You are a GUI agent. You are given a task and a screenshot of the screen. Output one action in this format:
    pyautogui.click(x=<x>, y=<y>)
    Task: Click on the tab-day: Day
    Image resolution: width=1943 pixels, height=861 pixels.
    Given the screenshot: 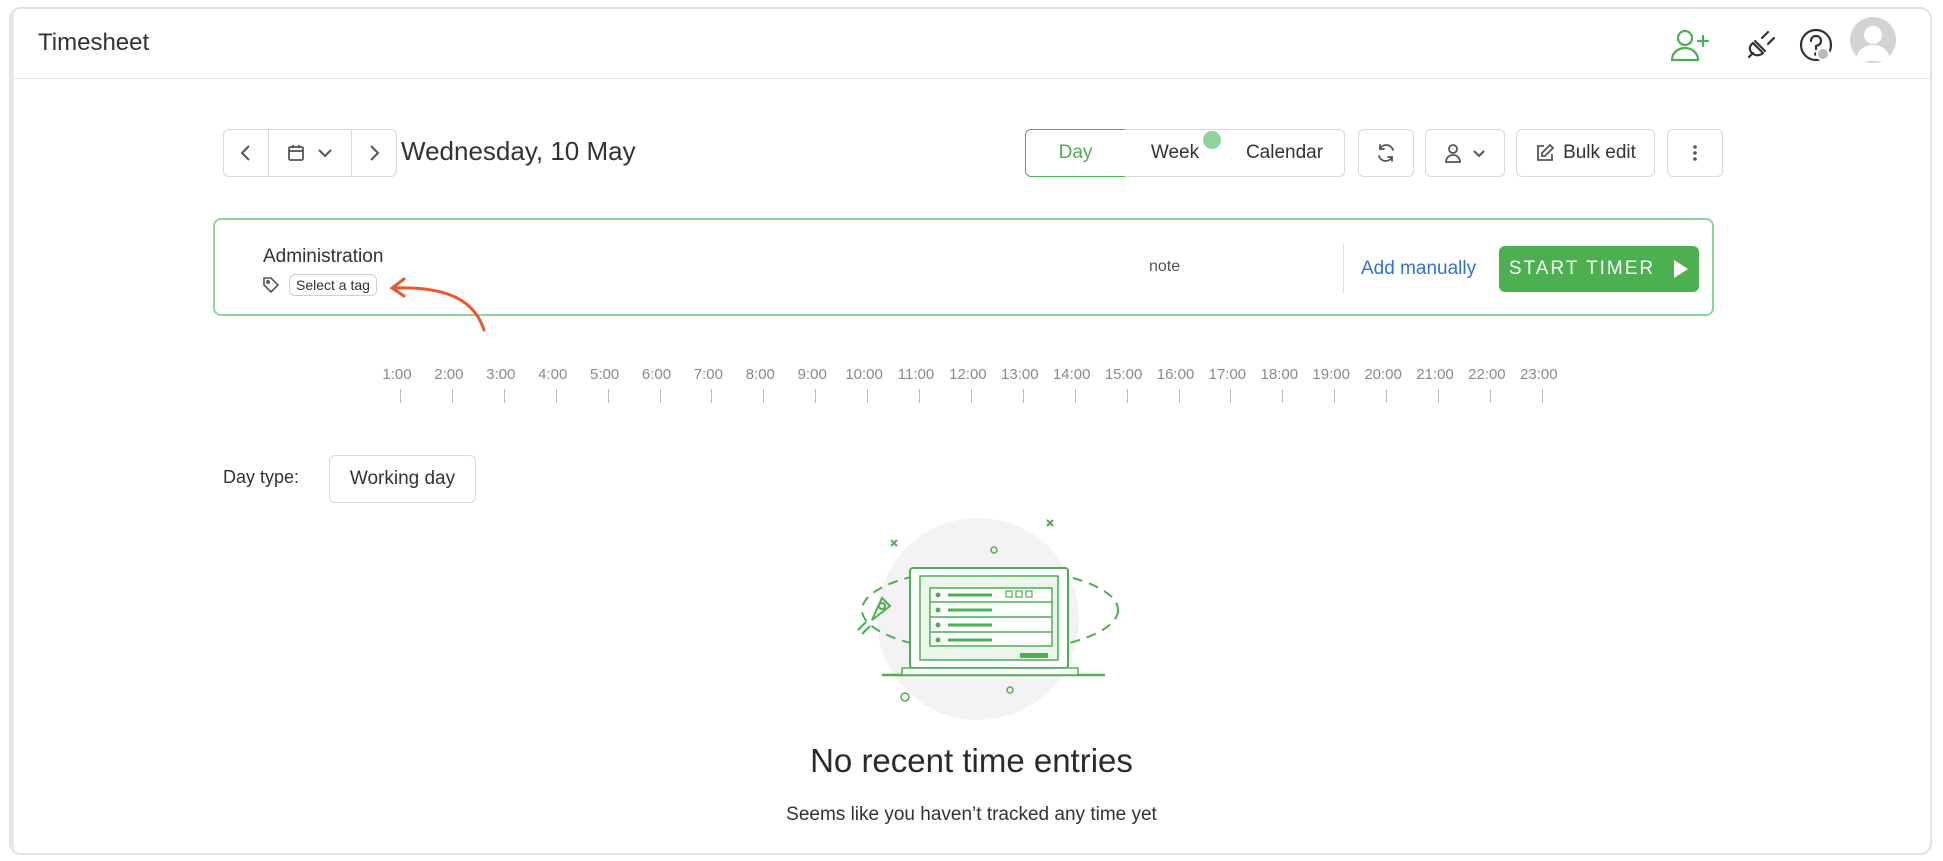 What is the action you would take?
    pyautogui.click(x=1075, y=153)
    